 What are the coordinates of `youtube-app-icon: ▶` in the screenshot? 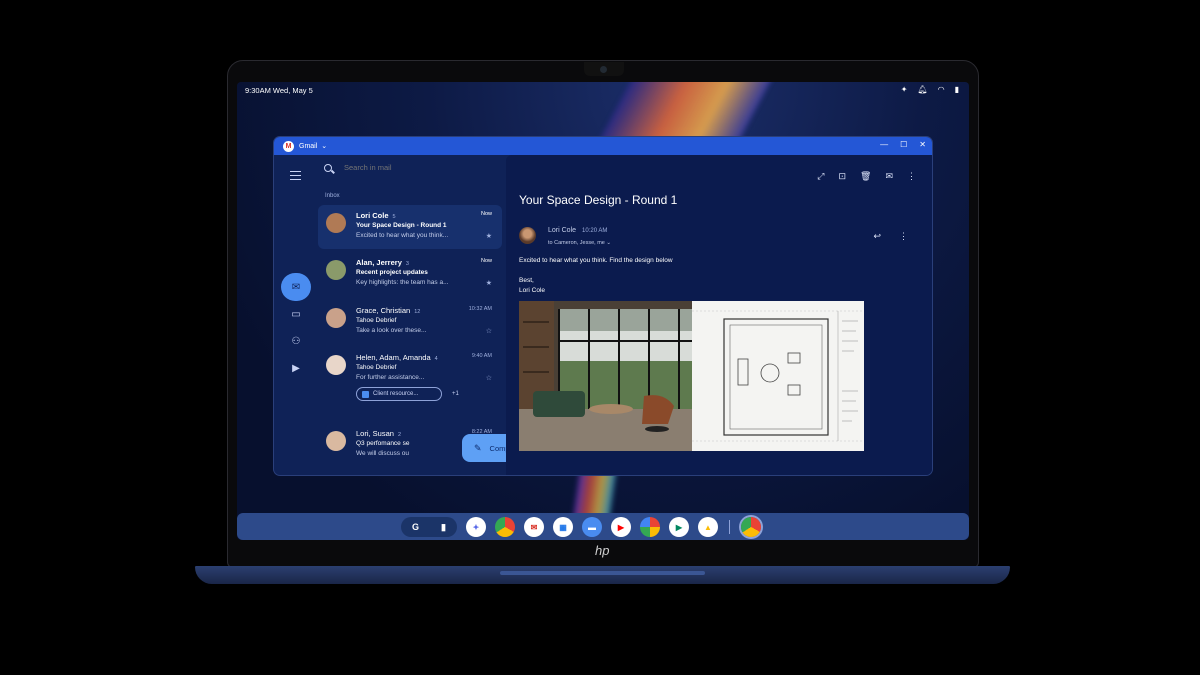 It's located at (621, 527).